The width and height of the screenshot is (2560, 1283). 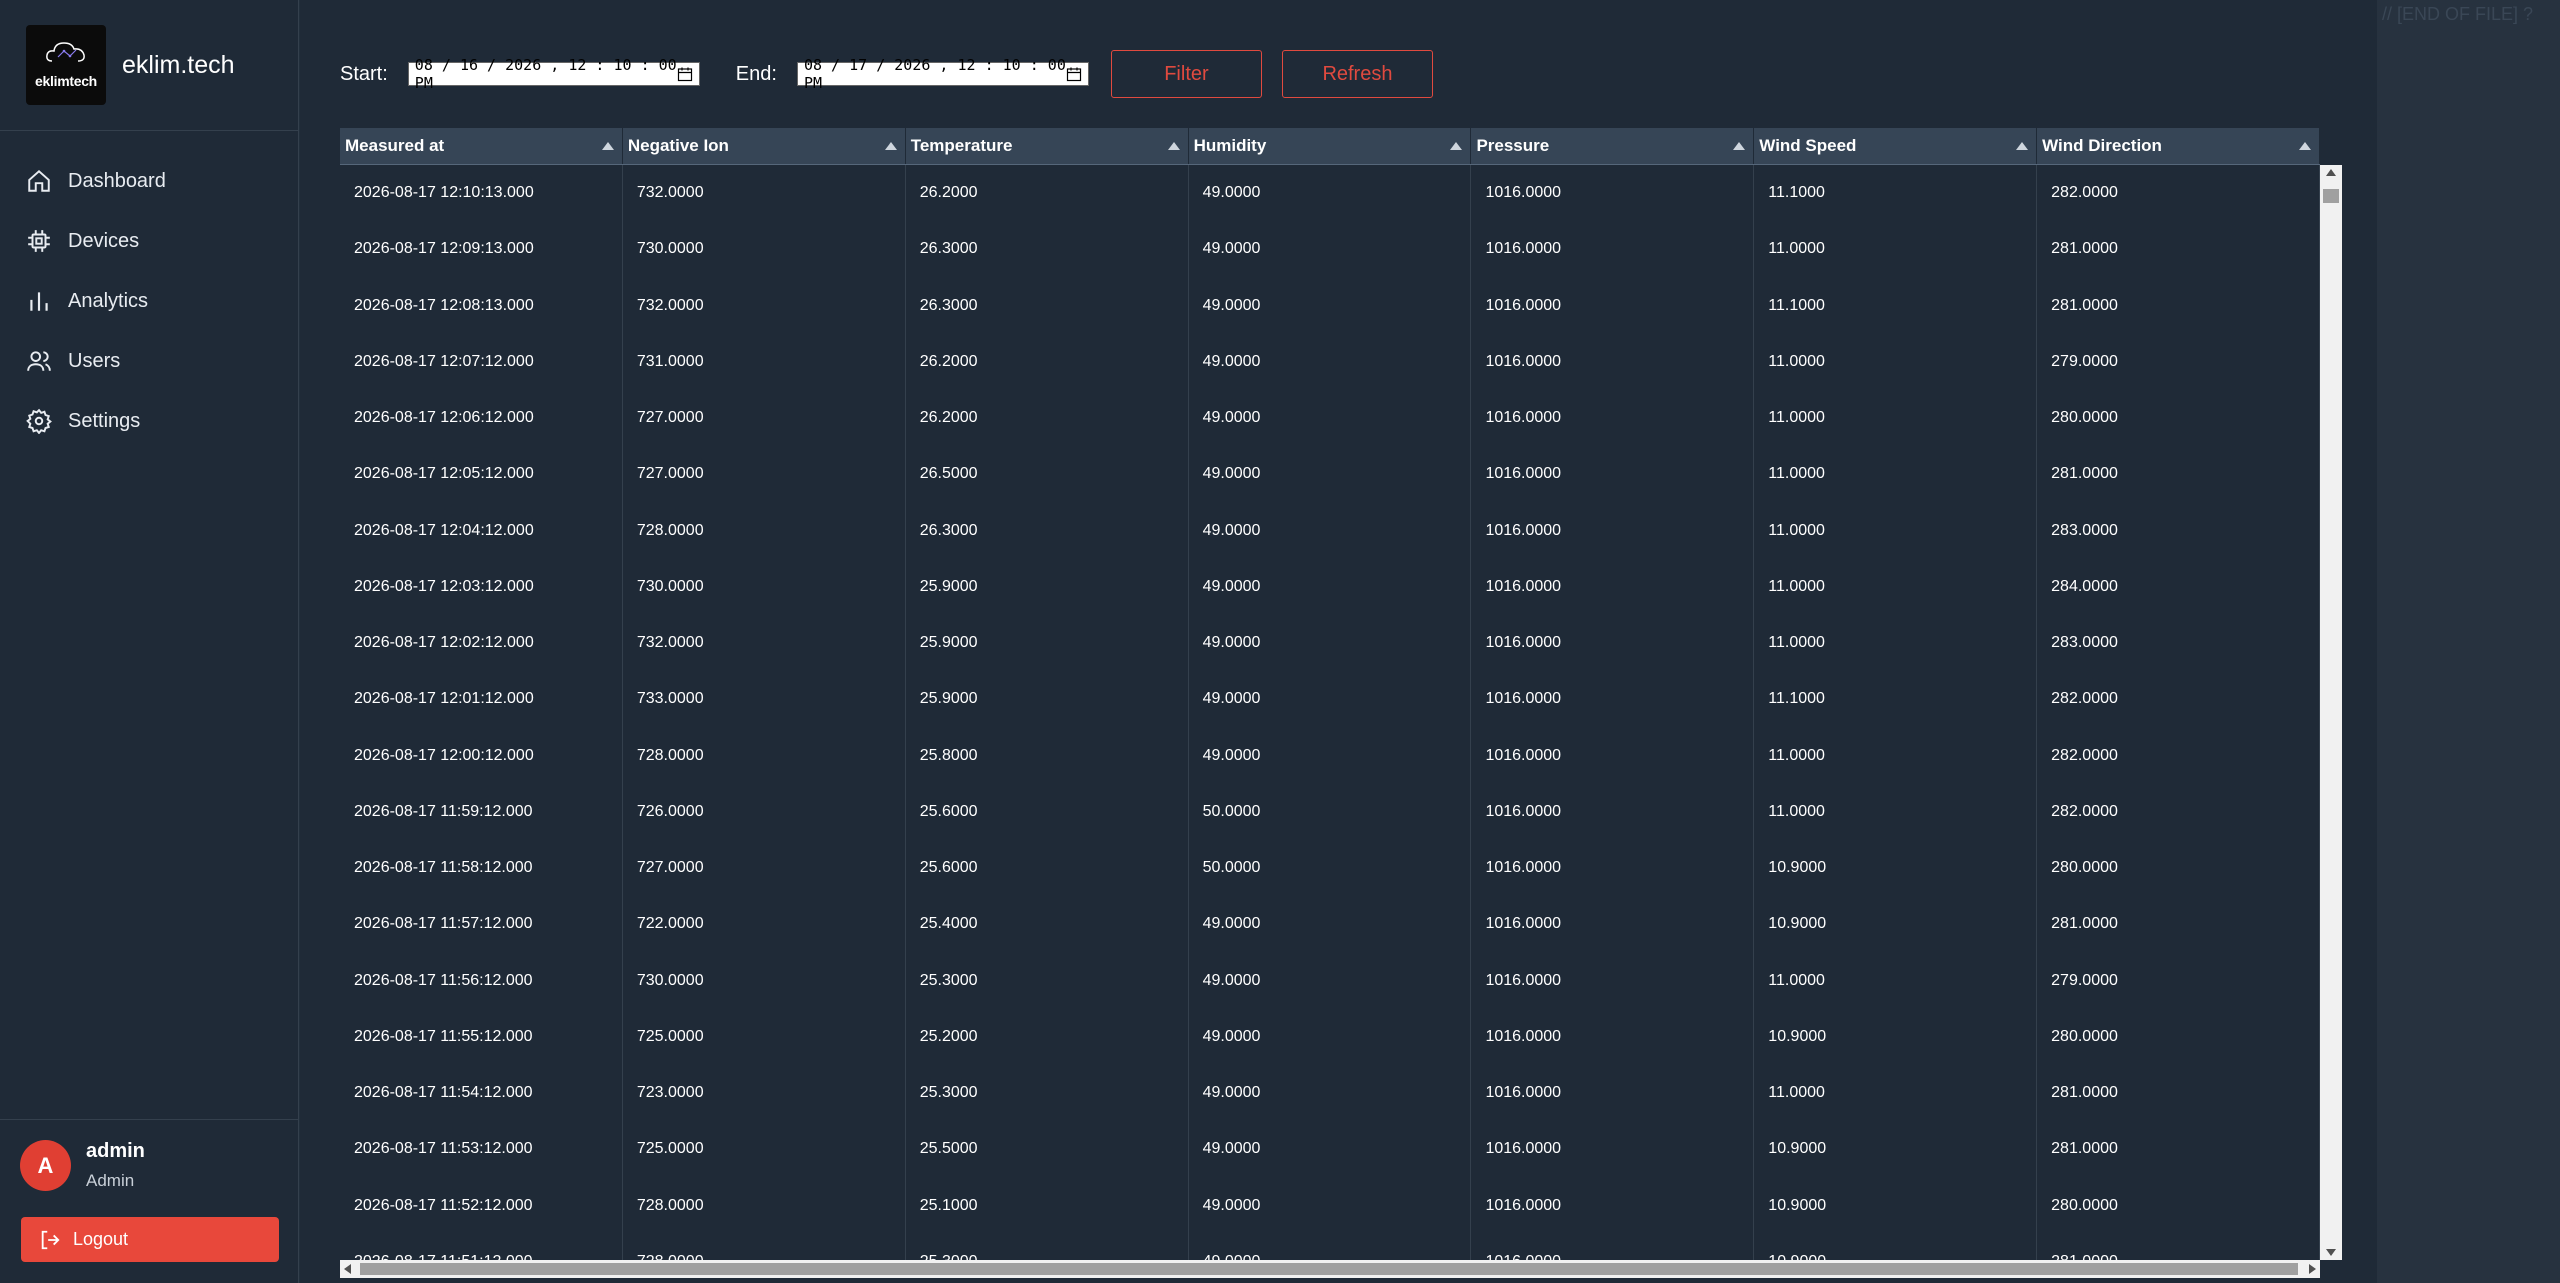 What do you see at coordinates (1230, 145) in the screenshot?
I see `column-header-label: Humidity` at bounding box center [1230, 145].